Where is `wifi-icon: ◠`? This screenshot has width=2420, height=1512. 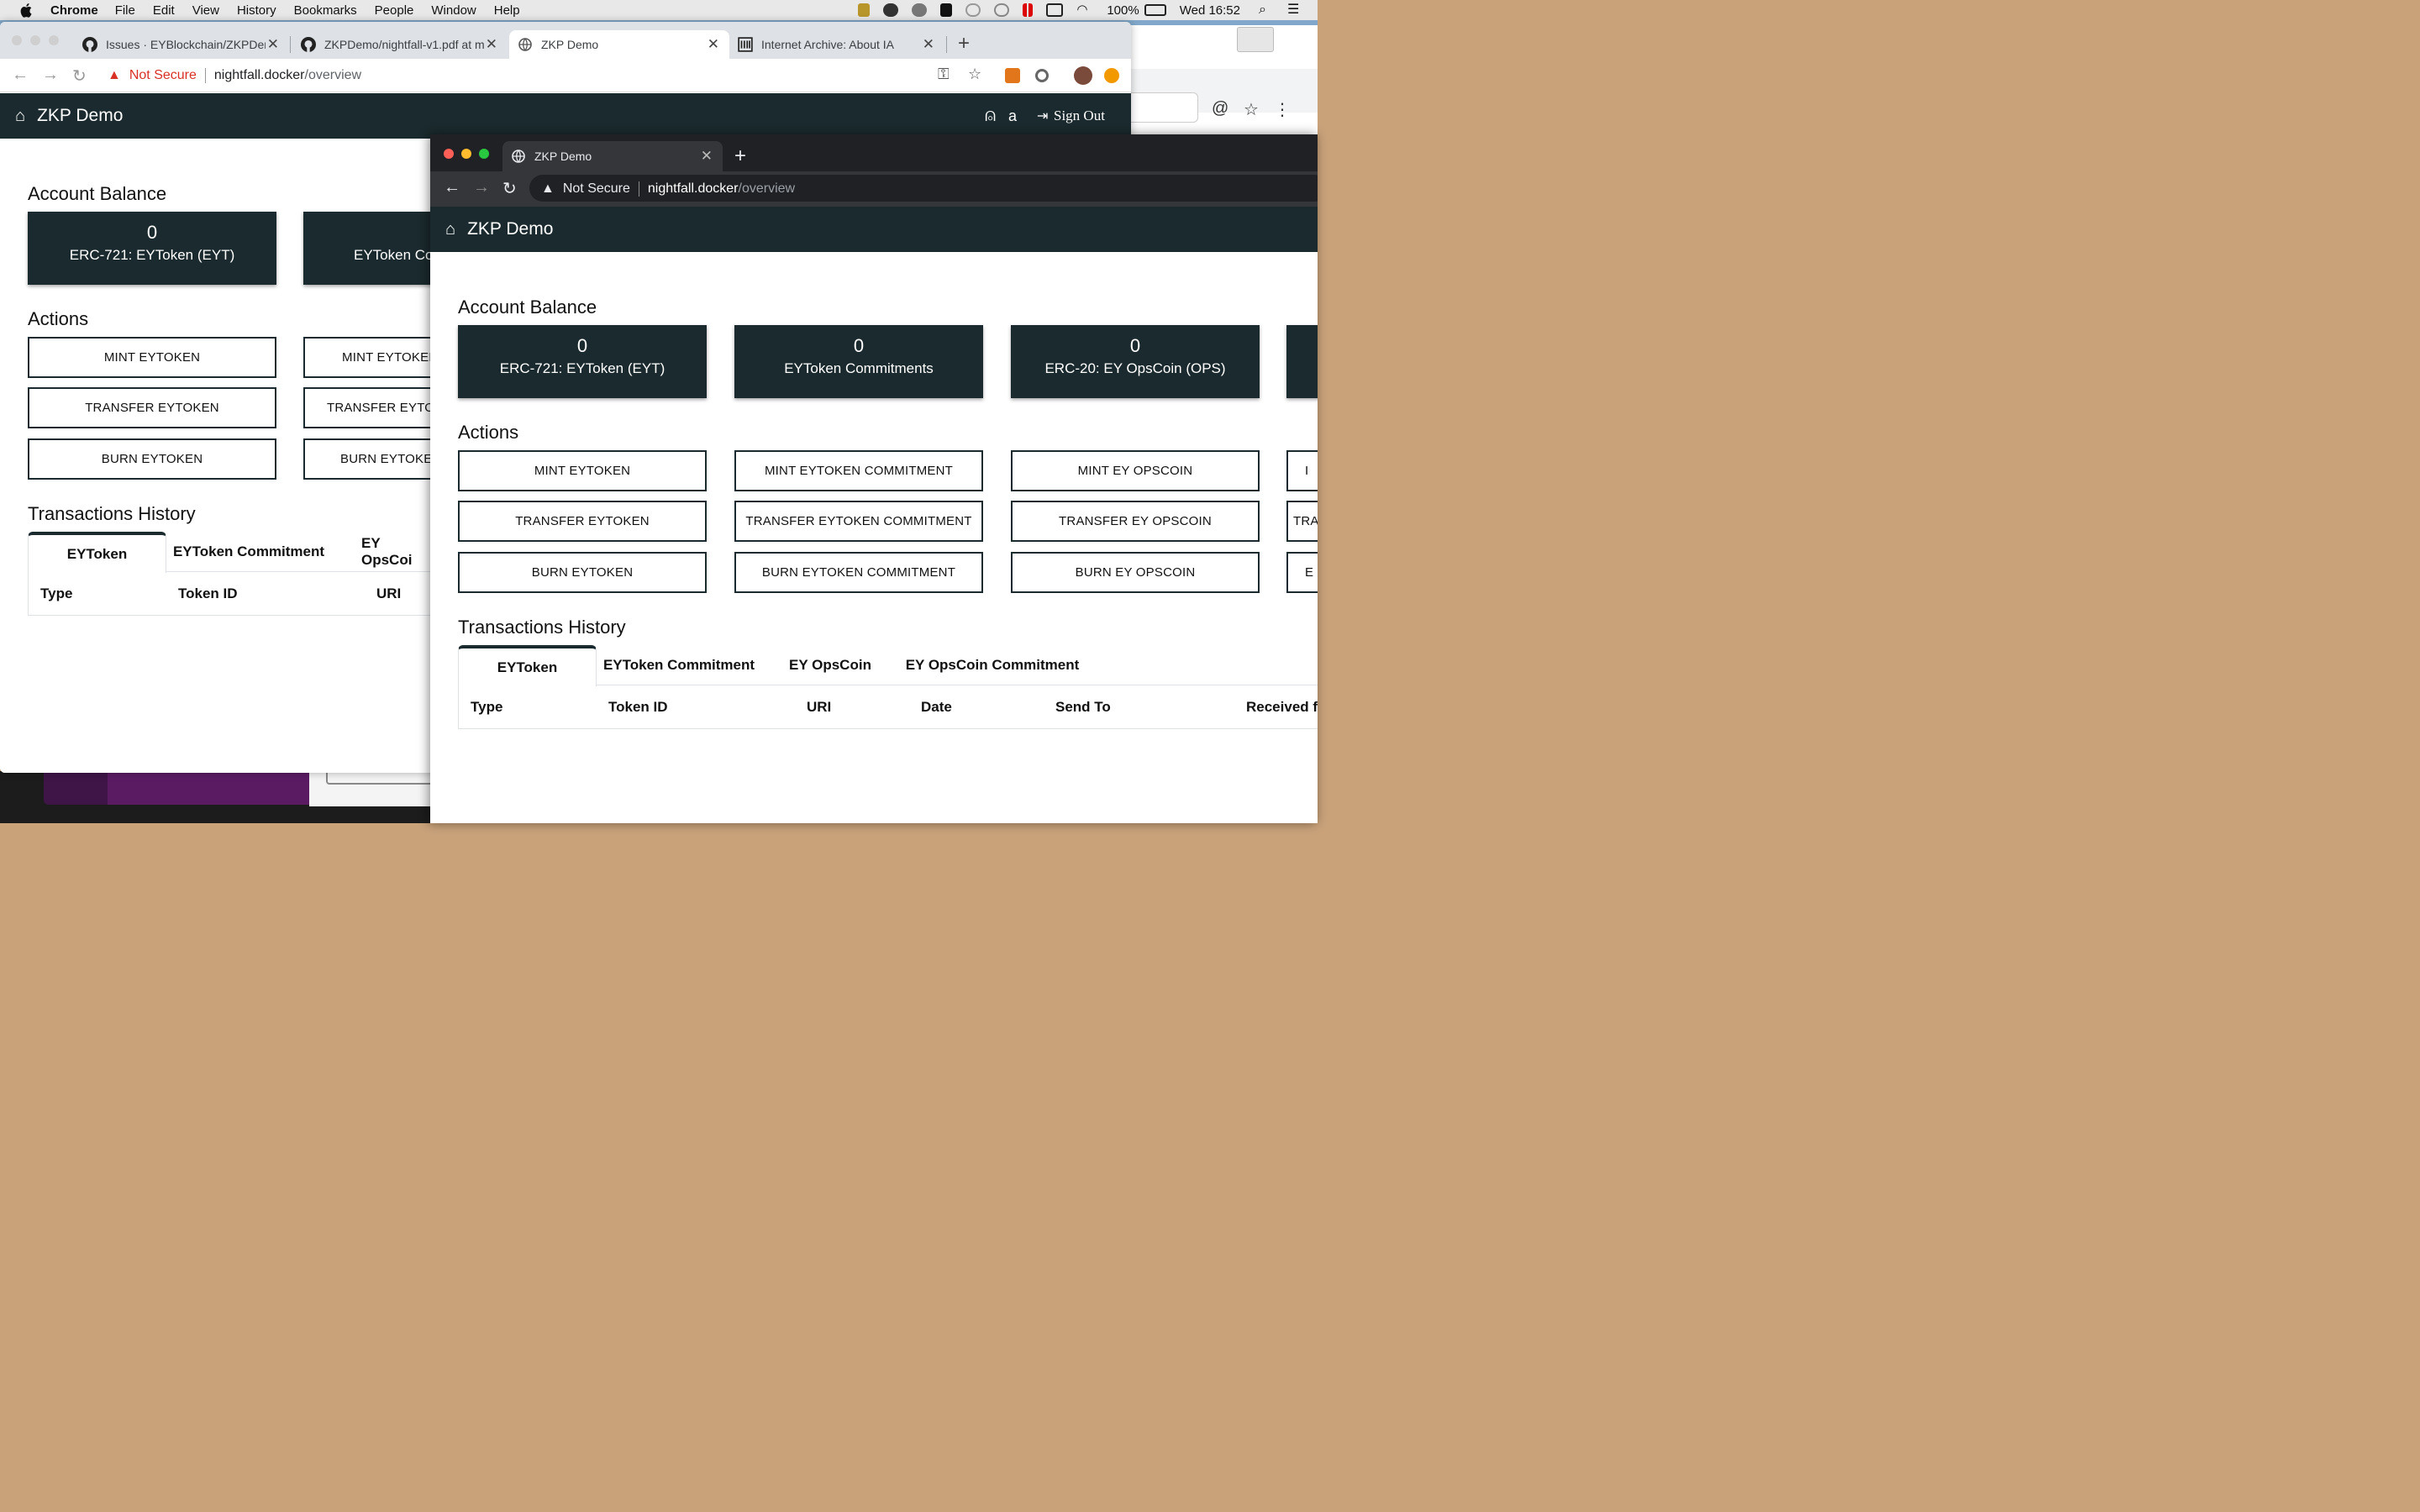 wifi-icon: ◠ is located at coordinates (1084, 10).